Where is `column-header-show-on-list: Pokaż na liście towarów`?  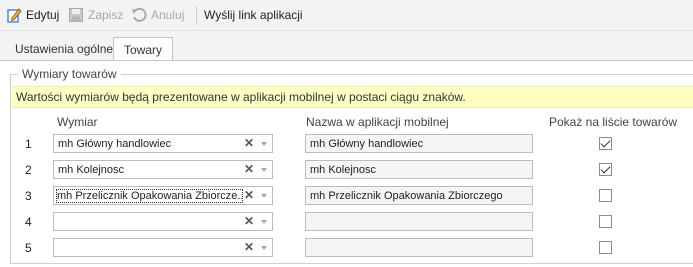 column-header-show-on-list: Pokaż na liście towarów is located at coordinates (613, 122).